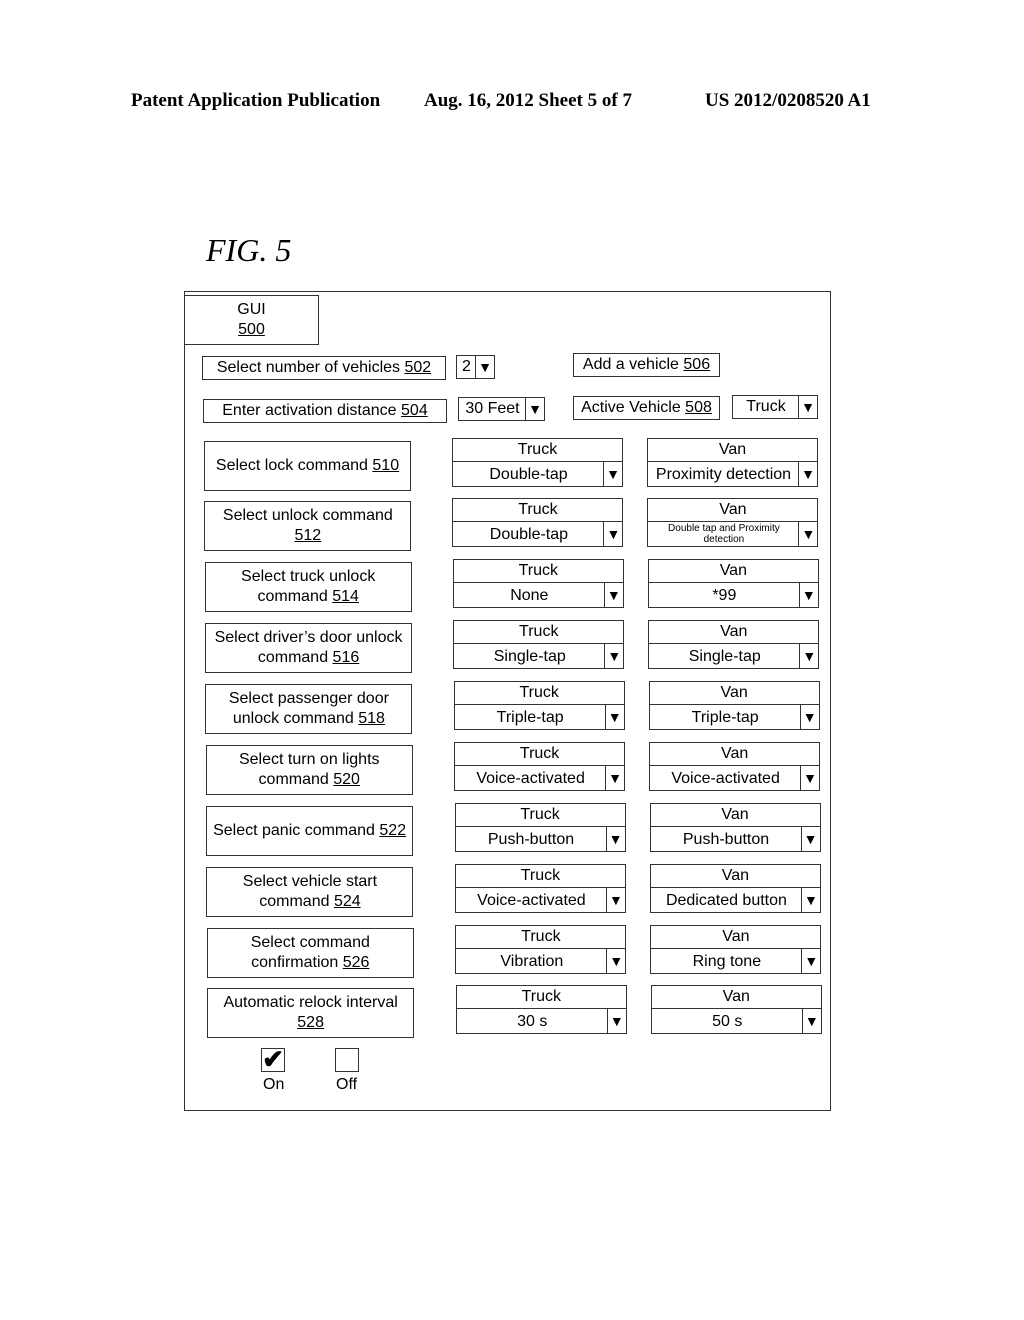 The width and height of the screenshot is (1024, 1320). What do you see at coordinates (540, 839) in the screenshot?
I see `truck-dropdown: Push-button ▼` at bounding box center [540, 839].